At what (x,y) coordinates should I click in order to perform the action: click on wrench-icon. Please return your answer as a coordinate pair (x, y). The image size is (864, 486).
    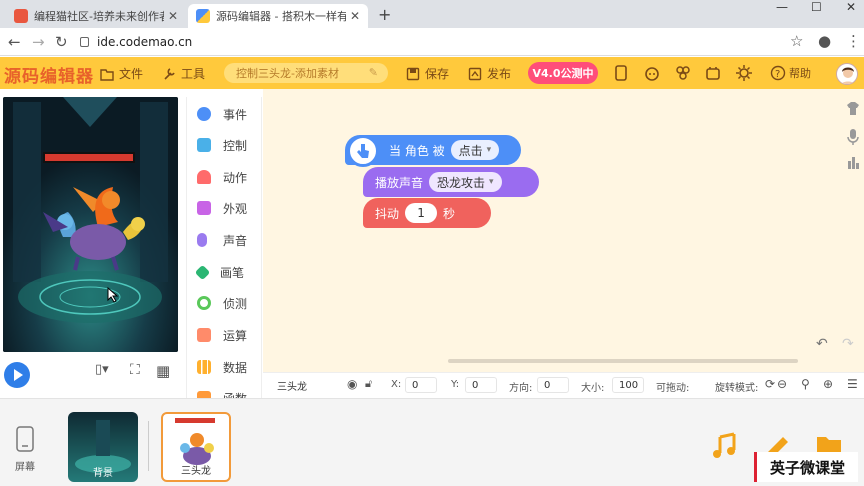
    Looking at the image, I should click on (169, 74).